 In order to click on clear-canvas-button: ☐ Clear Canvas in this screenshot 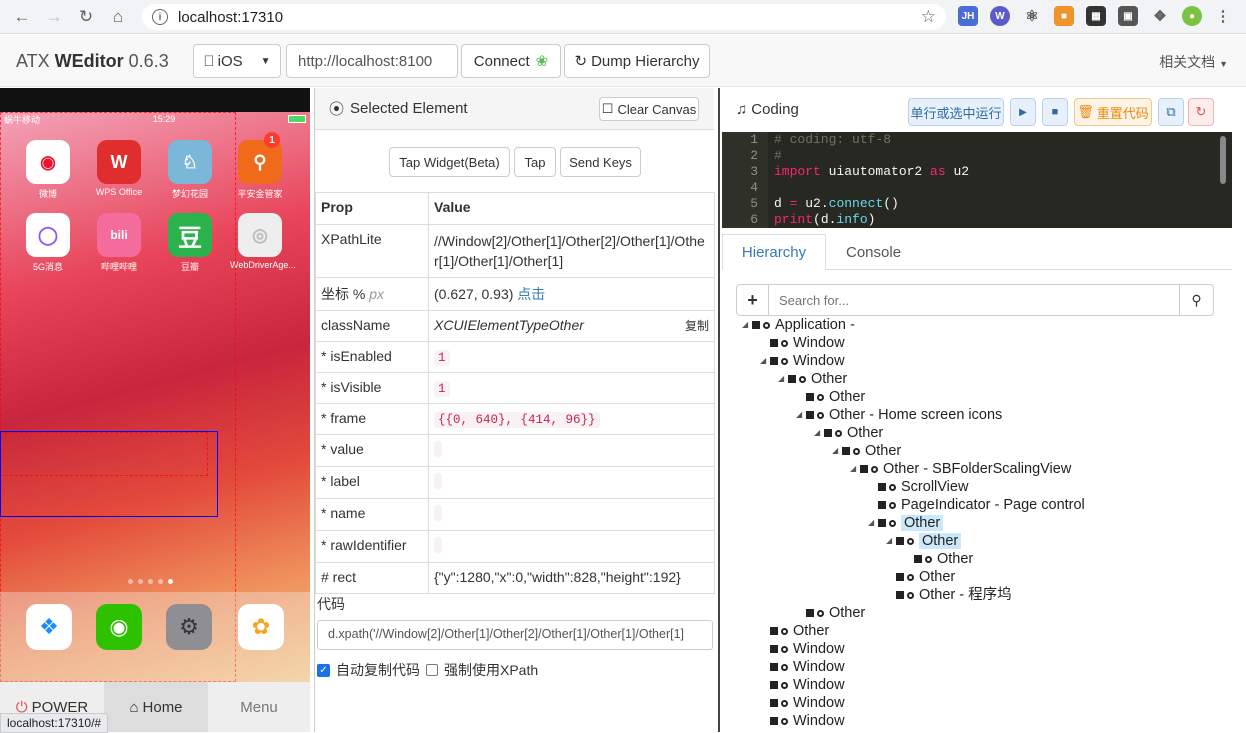, I will do `click(649, 109)`.